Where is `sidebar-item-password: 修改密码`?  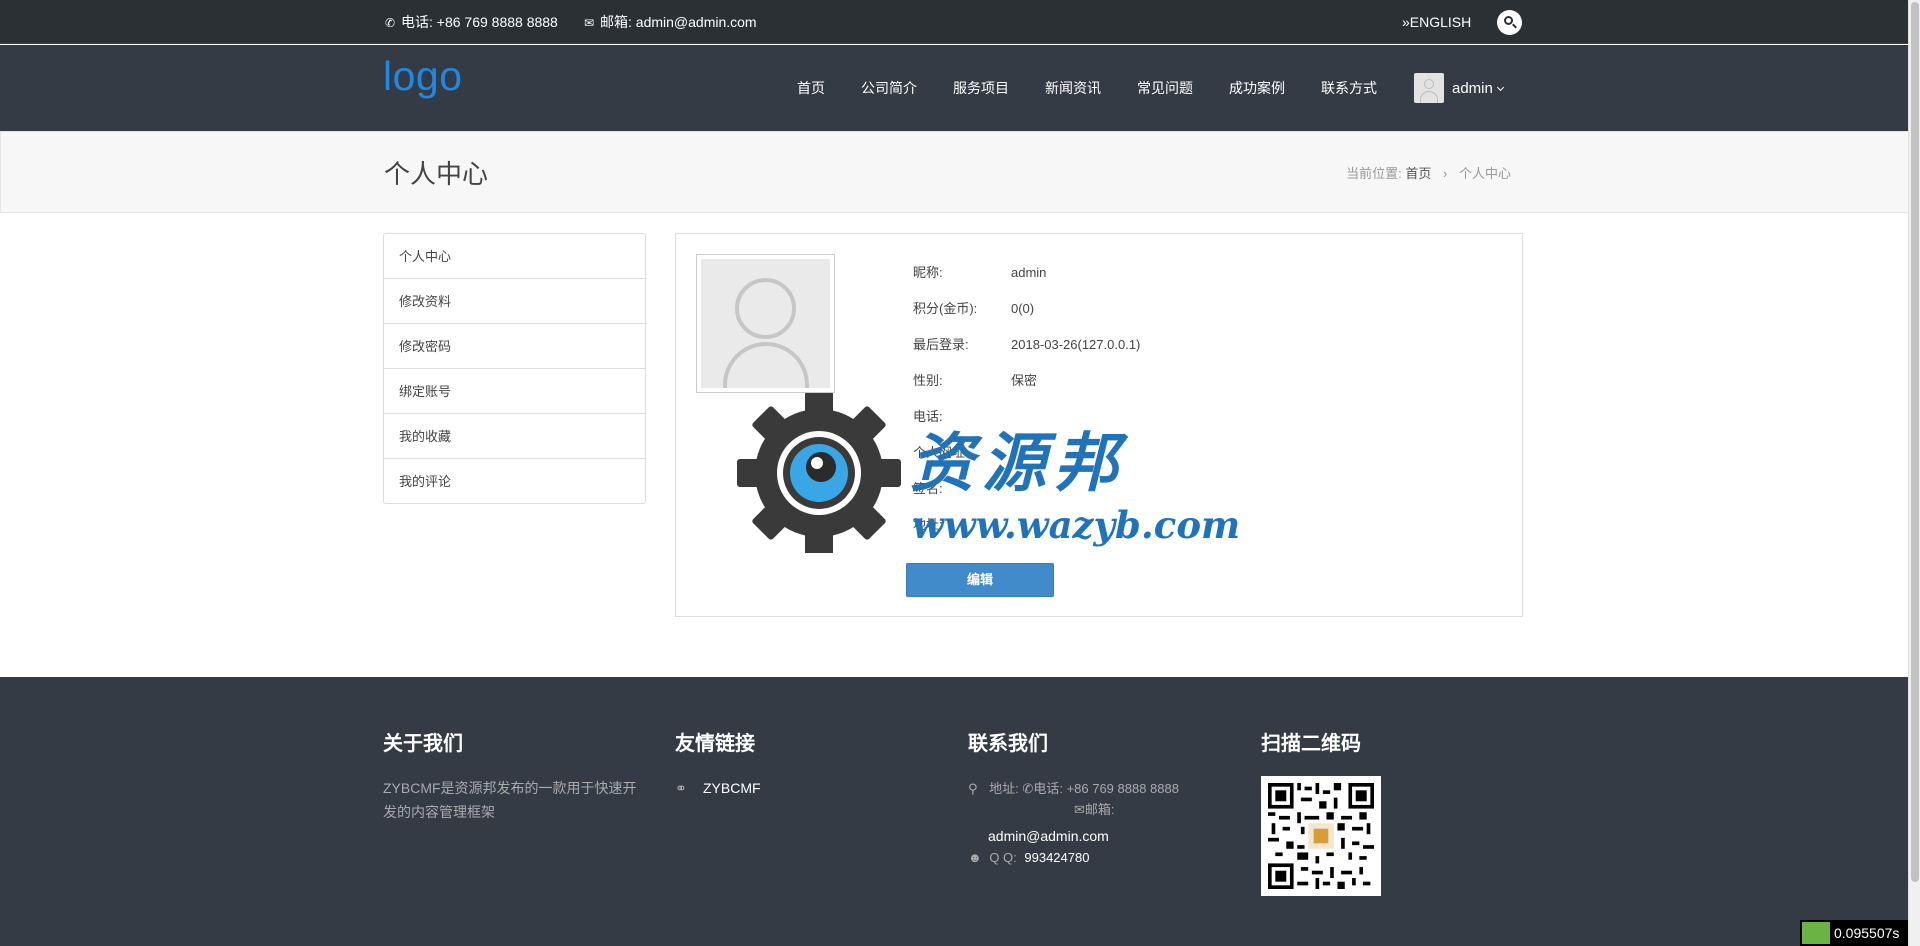
sidebar-item-password: 修改密码 is located at coordinates (514, 346).